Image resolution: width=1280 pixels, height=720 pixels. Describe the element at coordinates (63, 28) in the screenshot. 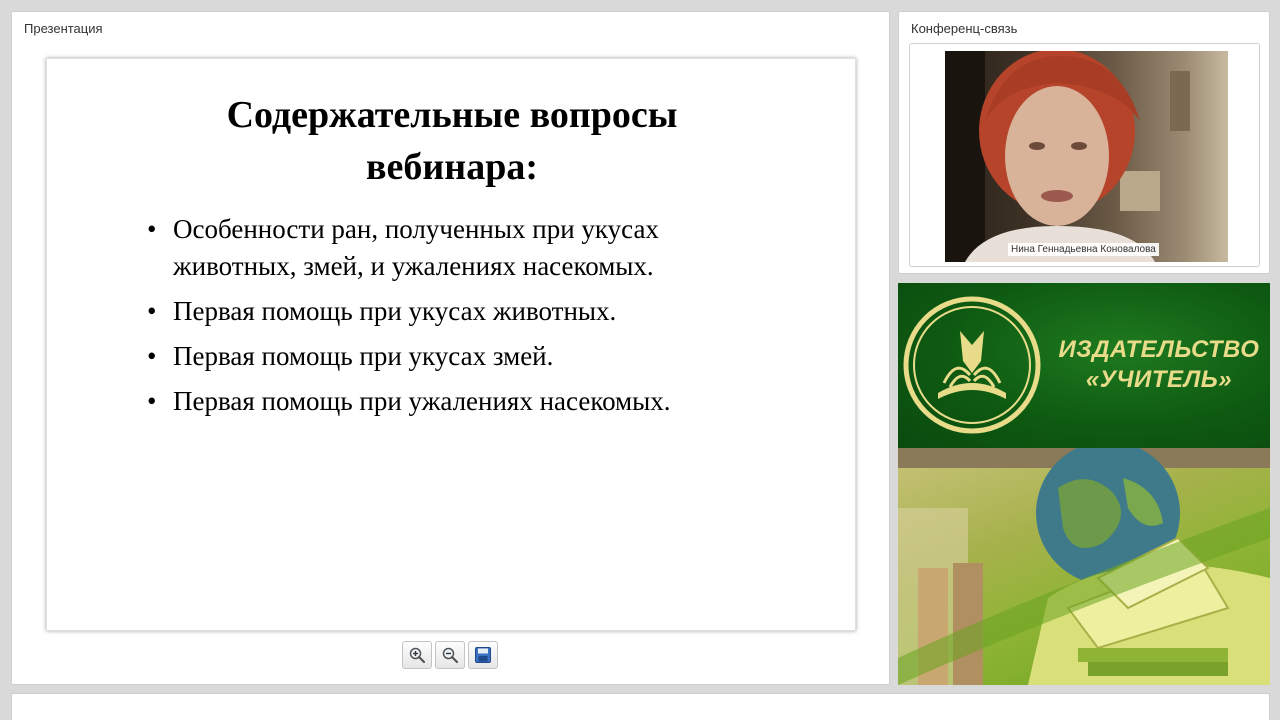

I see `presentation-panel-title: Презентация` at that location.